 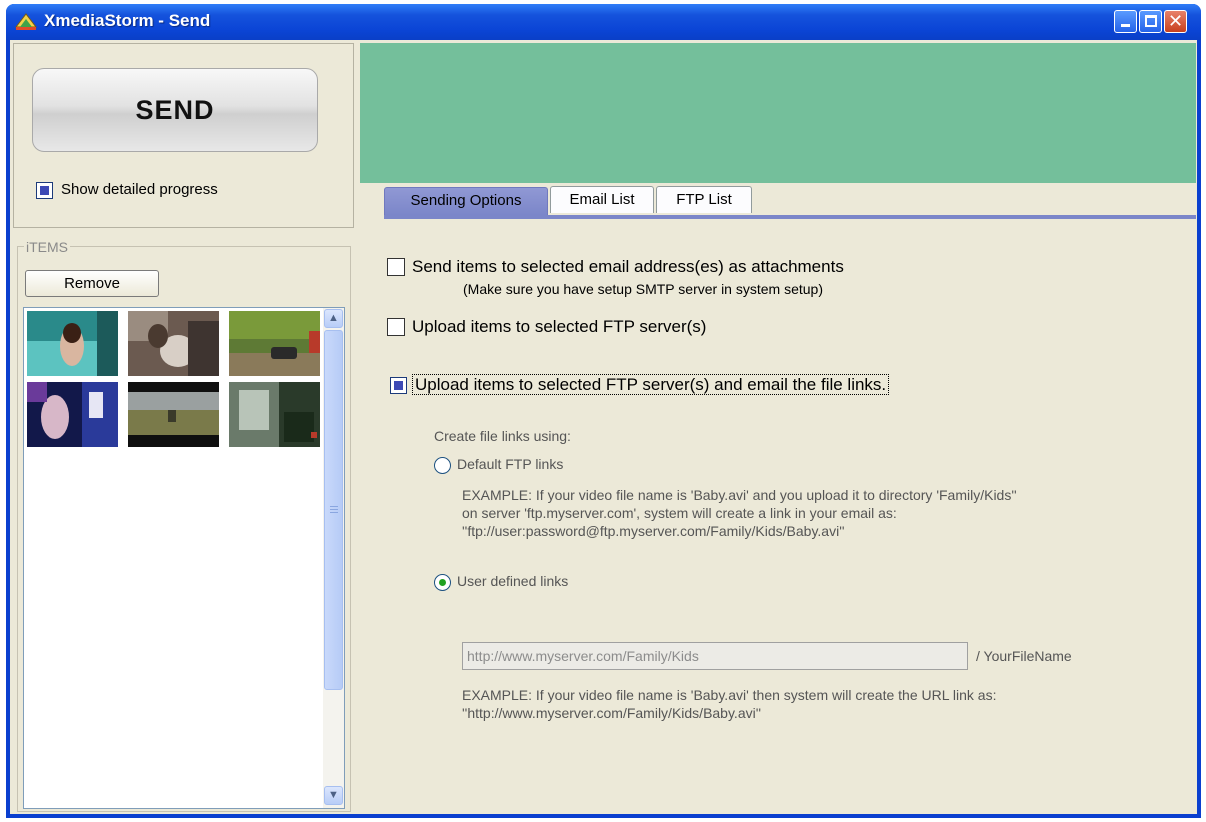 What do you see at coordinates (502, 436) in the screenshot?
I see `create-links-heading: Create file links using:` at bounding box center [502, 436].